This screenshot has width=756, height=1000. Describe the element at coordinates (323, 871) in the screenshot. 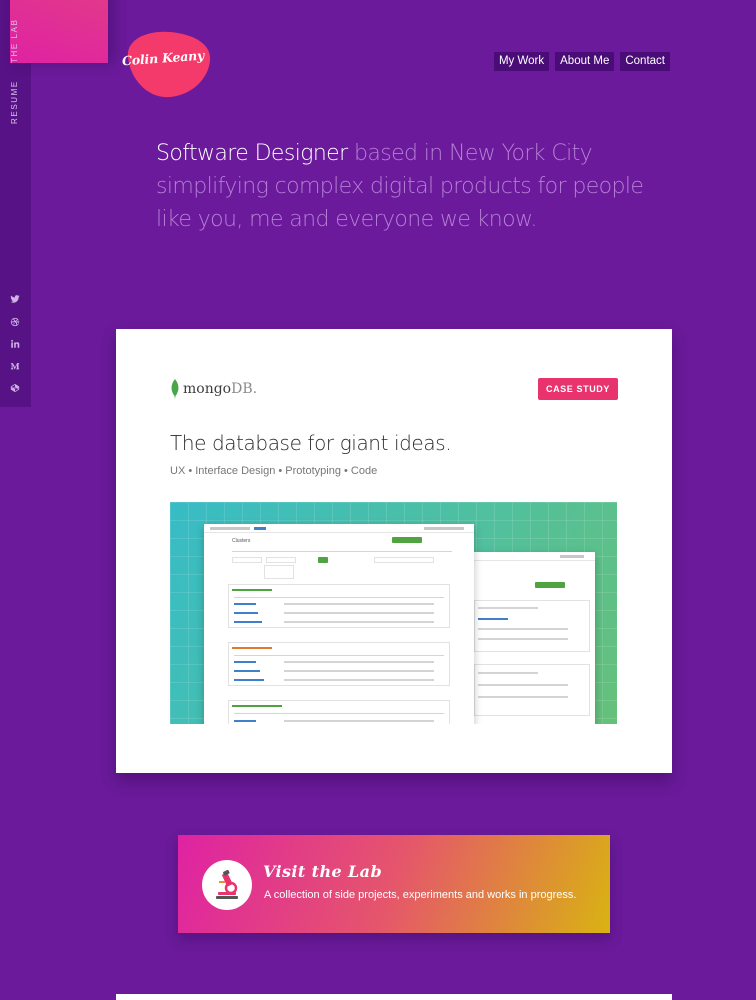

I see `lab-title: Visit the Lab` at that location.